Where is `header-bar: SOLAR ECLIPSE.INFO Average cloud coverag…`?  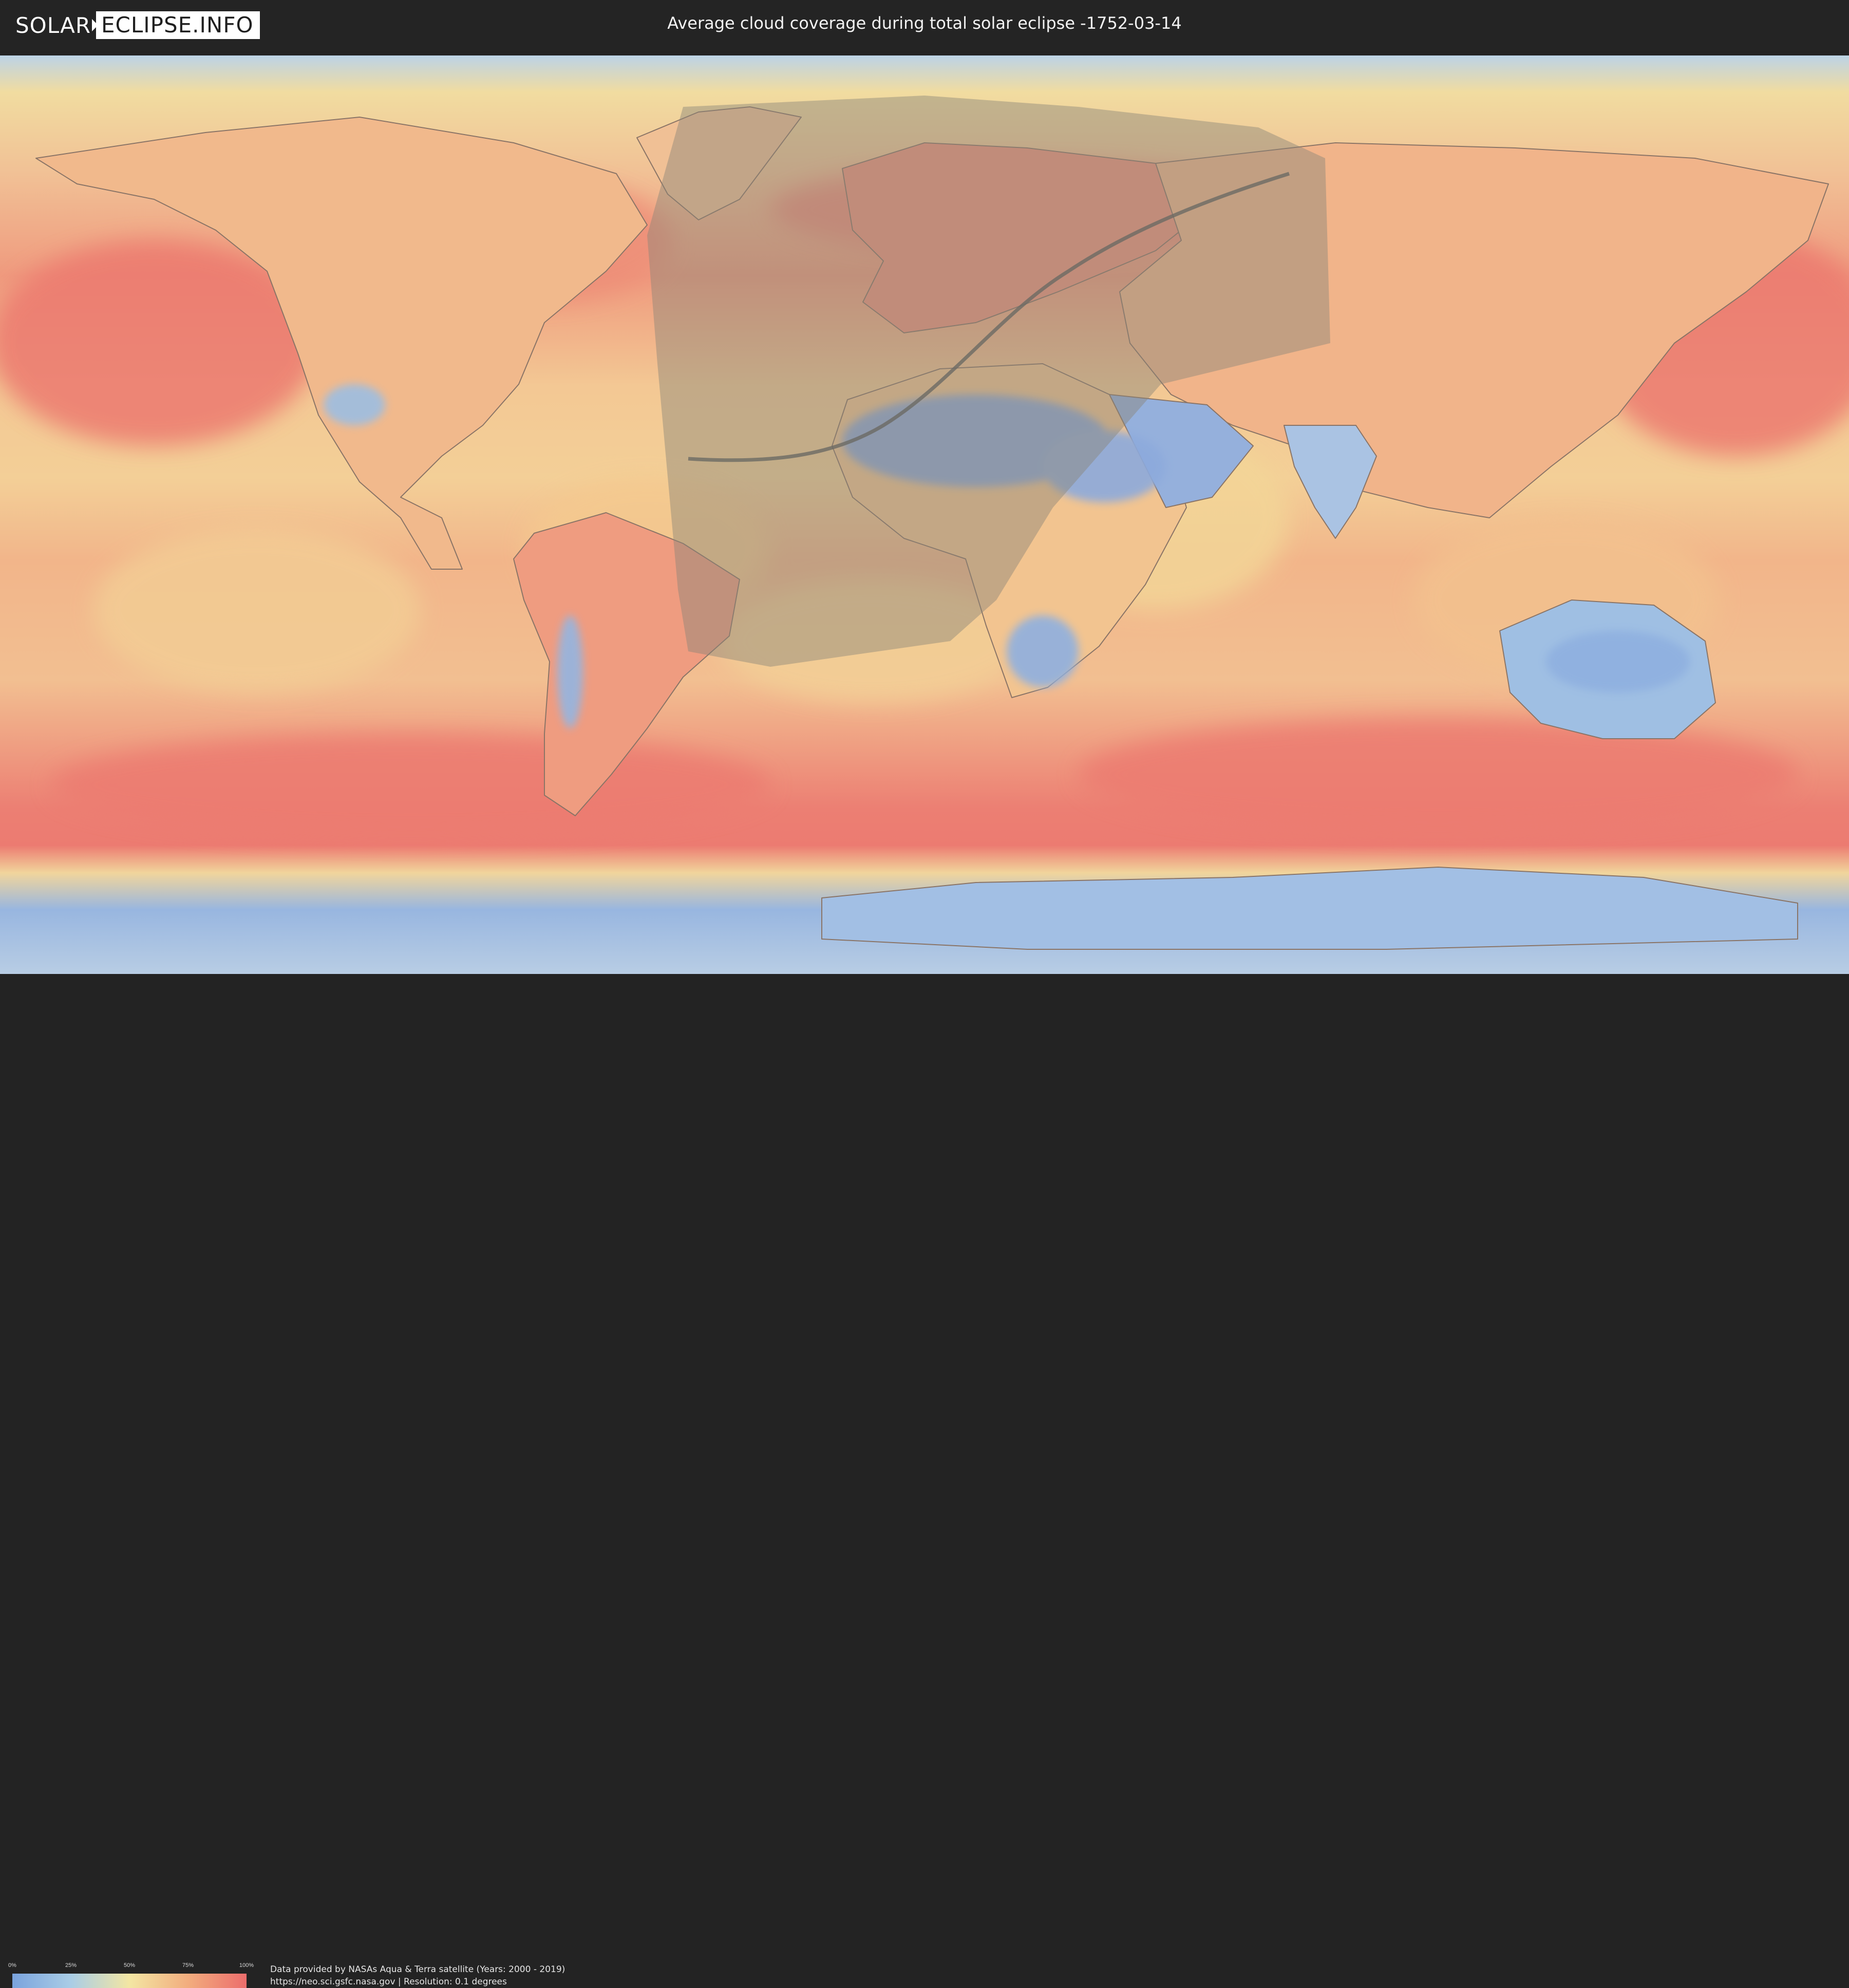 header-bar: SOLAR ECLIPSE.INFO Average cloud coverag… is located at coordinates (924, 26).